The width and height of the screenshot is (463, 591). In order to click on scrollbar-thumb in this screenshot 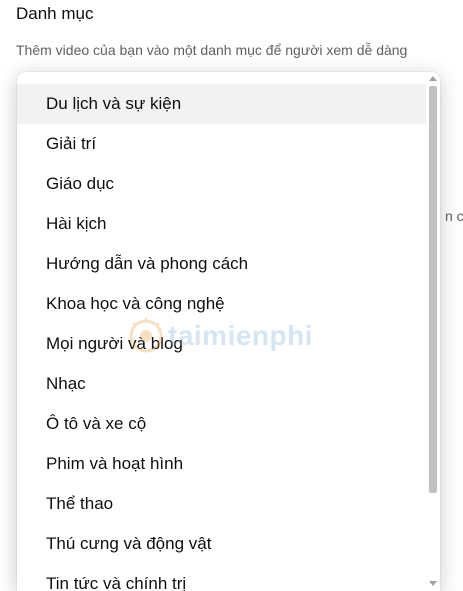, I will do `click(433, 289)`.